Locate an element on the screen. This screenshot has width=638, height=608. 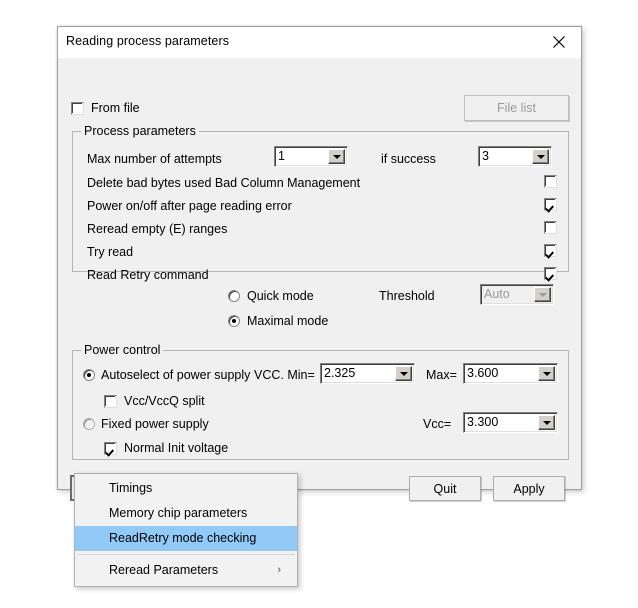
menu-item-reread-parameters: Reread Parameters › is located at coordinates (186, 570).